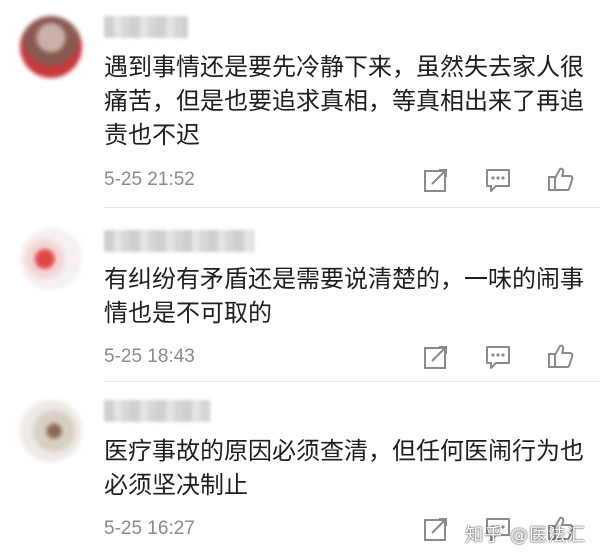 This screenshot has height=559, width=600. Describe the element at coordinates (344, 296) in the screenshot. I see `comment-text: 有纠纷有矛盾还是需要说清楚的，一味的闹事情也是不可取的` at that location.